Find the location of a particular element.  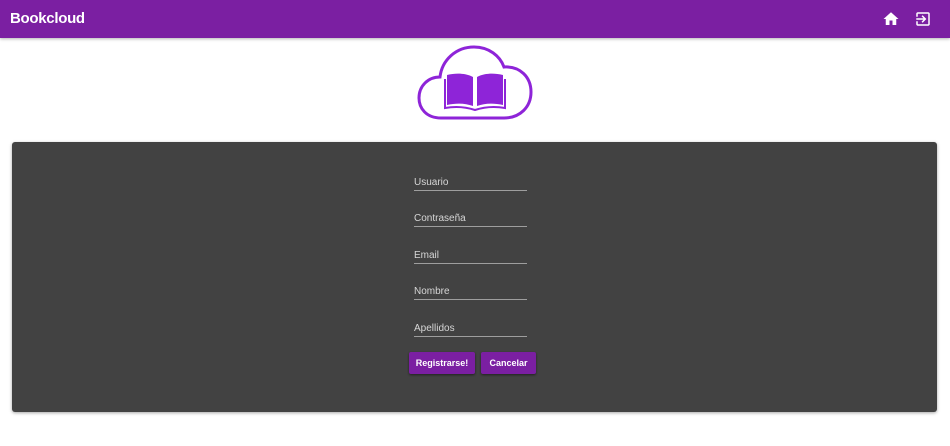

email-input is located at coordinates (470, 255).